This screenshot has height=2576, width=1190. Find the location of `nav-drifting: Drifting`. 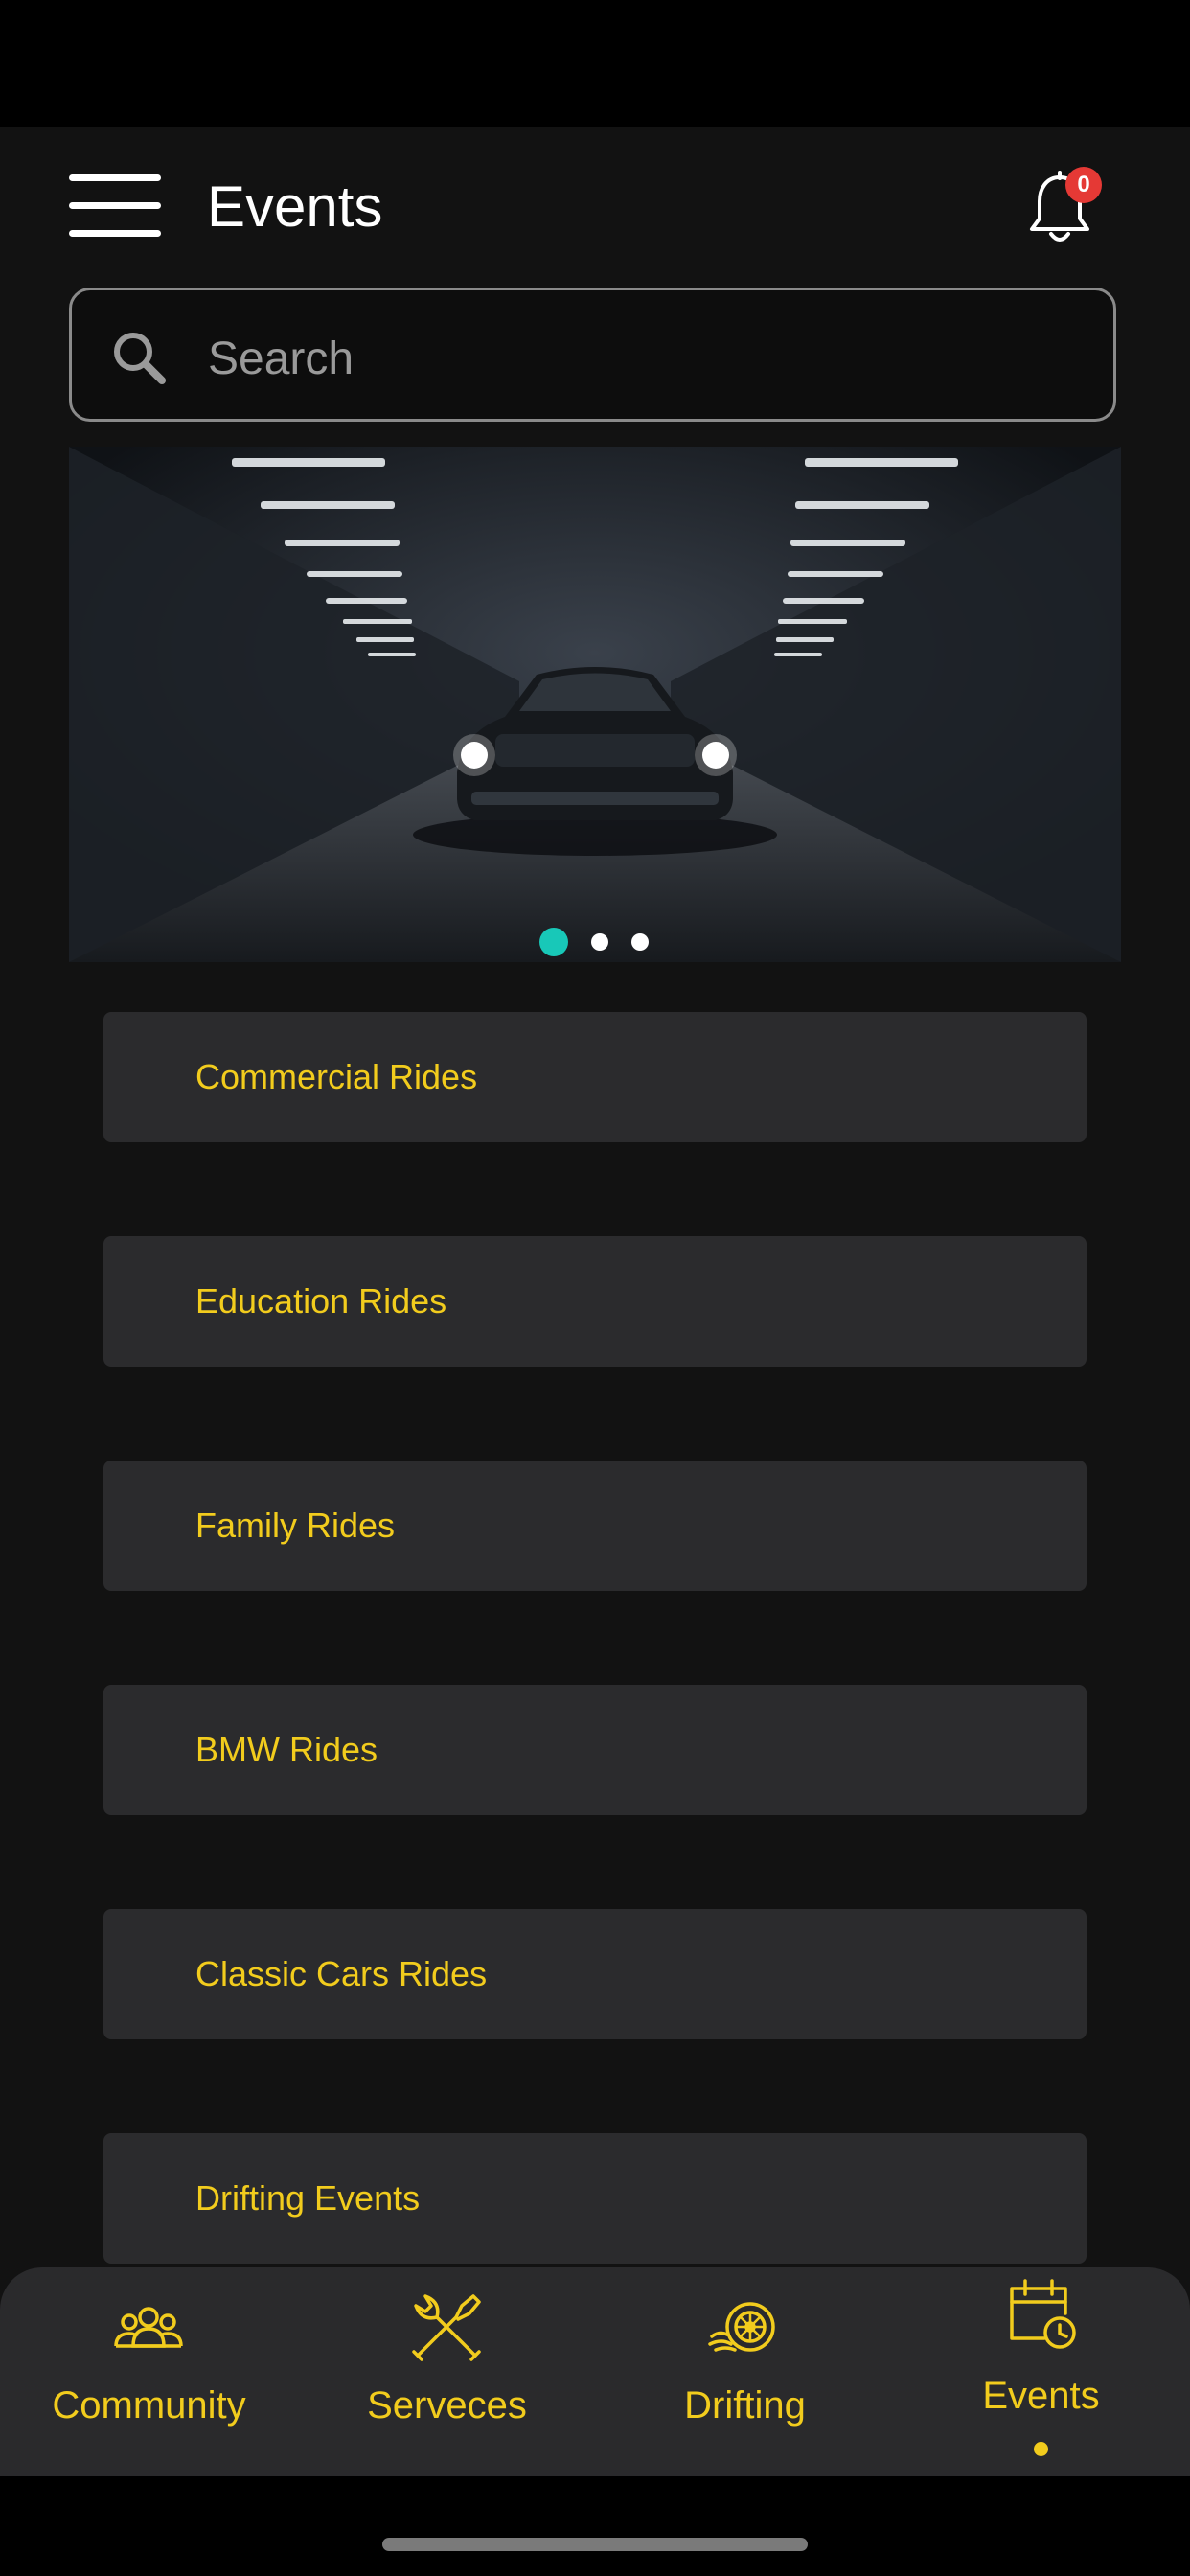

nav-drifting: Drifting is located at coordinates (745, 2371).